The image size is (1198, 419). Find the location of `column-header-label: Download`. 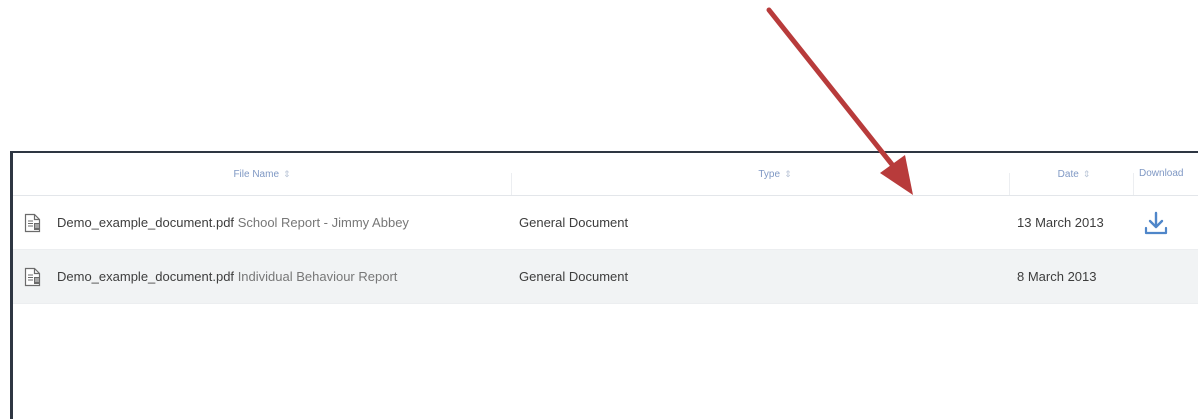

column-header-label: Download is located at coordinates (1161, 173).